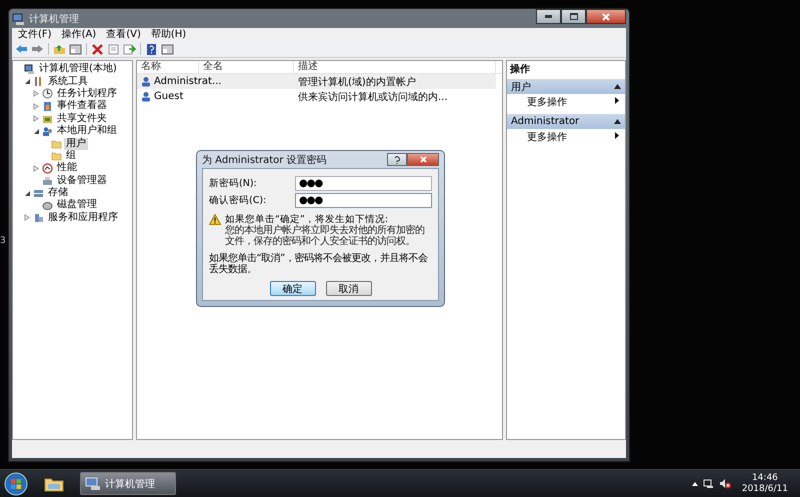 The height and width of the screenshot is (497, 800). Describe the element at coordinates (293, 288) in the screenshot. I see `dialog-button: 确定` at that location.